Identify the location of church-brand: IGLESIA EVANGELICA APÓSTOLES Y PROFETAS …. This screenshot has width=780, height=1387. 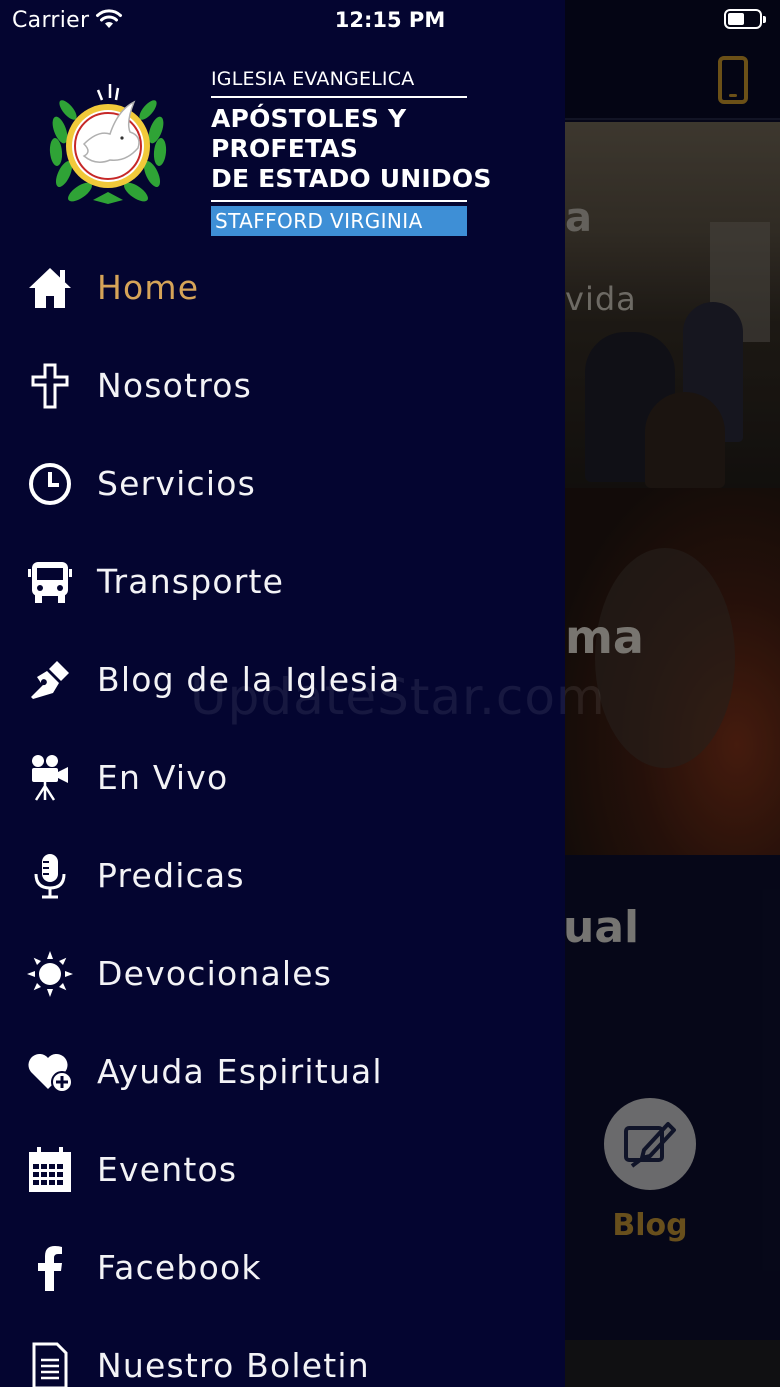
(366, 152).